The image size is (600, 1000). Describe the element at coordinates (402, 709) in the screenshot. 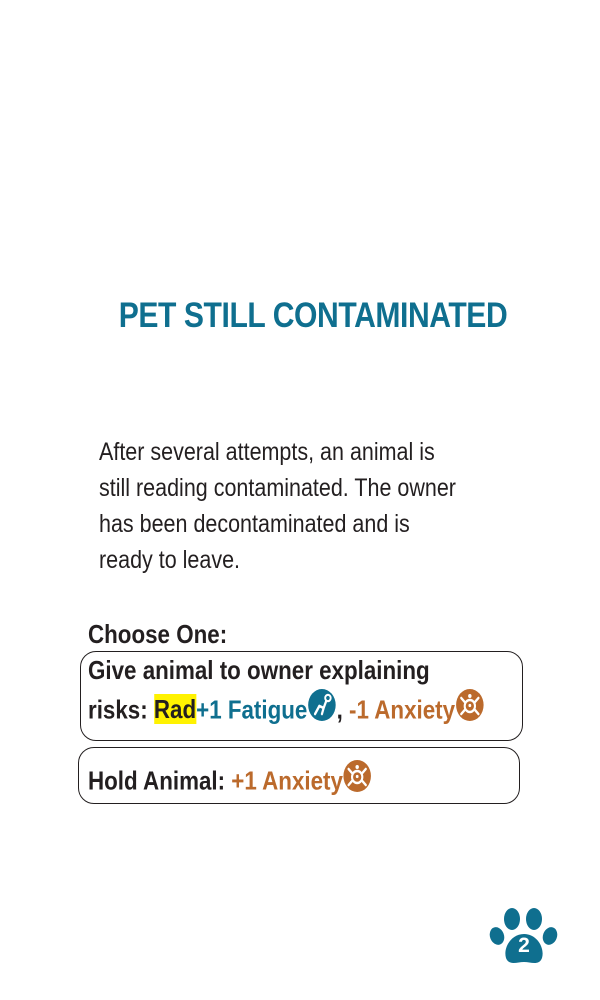

I see `anxiety-effect-minus: -1 Anxiety` at that location.